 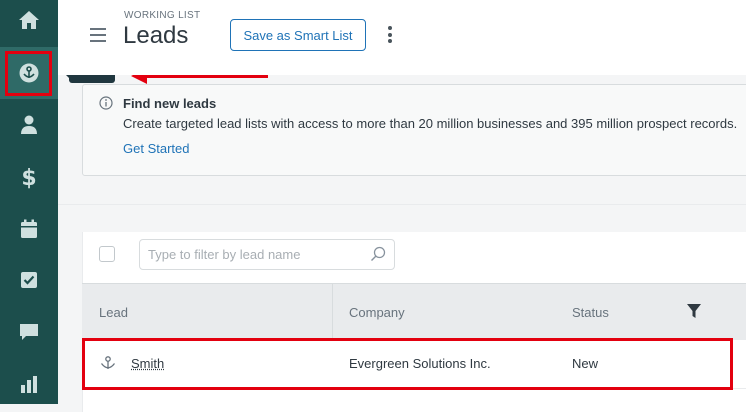 I want to click on more-options-icon, so click(x=390, y=36).